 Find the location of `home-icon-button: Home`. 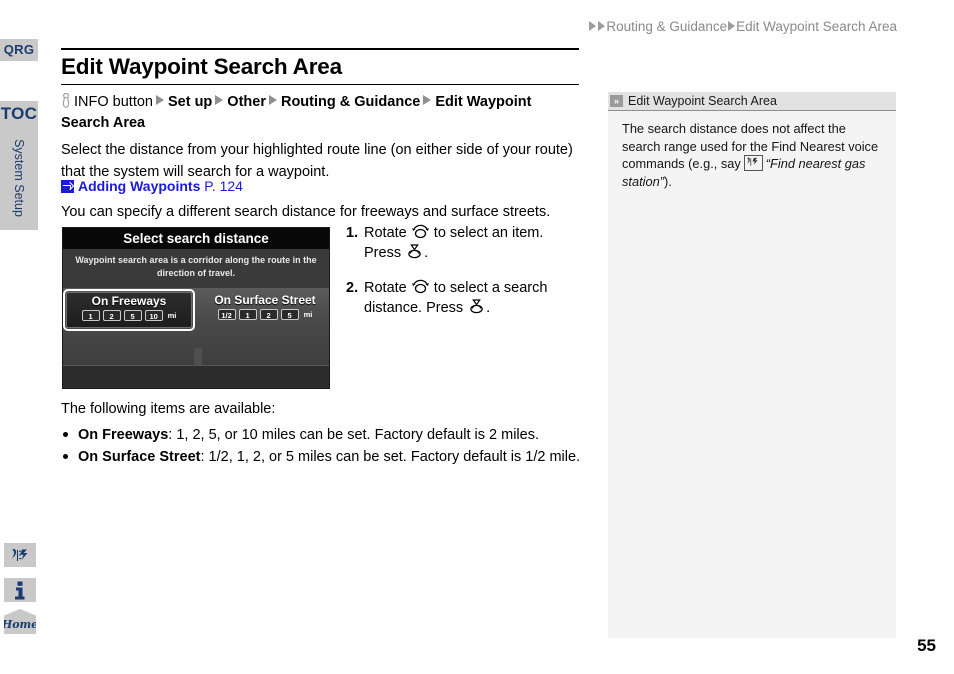

home-icon-button: Home is located at coordinates (20, 621).